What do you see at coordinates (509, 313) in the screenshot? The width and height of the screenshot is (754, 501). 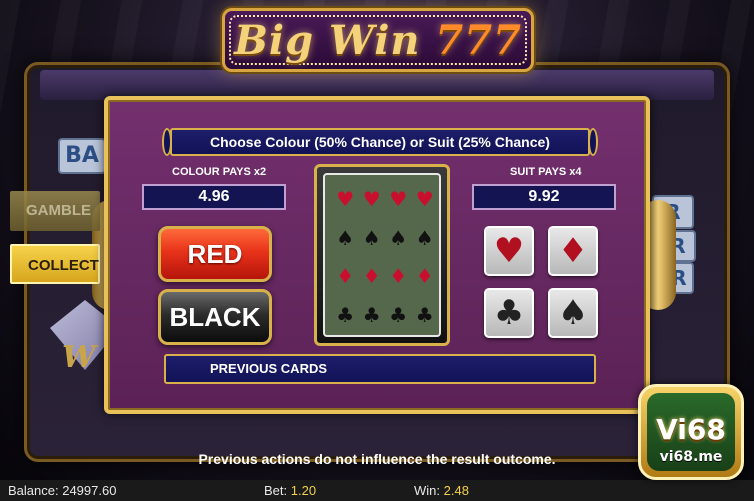 I see `clubs-suit-button: ♣` at bounding box center [509, 313].